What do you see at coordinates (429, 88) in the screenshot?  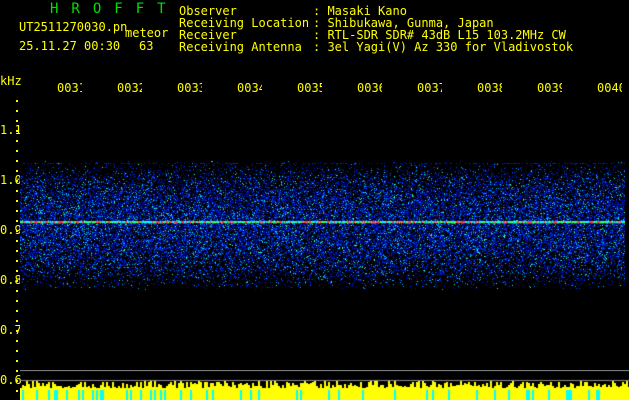 I see `x-axis-label: 0037` at bounding box center [429, 88].